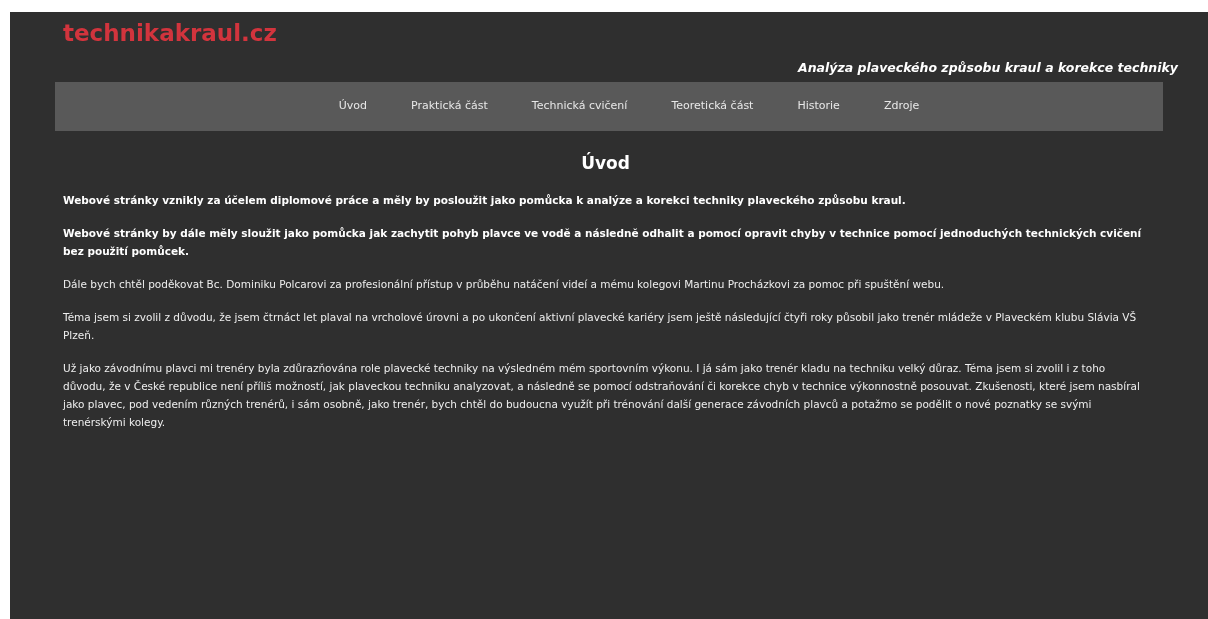  What do you see at coordinates (712, 106) in the screenshot?
I see `nav-link: Teoretická část` at bounding box center [712, 106].